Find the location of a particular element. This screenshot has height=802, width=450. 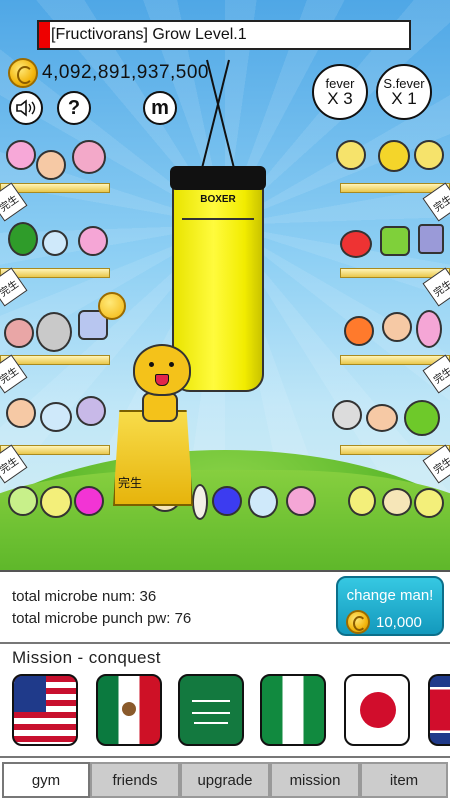

tab-mission: mission is located at coordinates (315, 780).